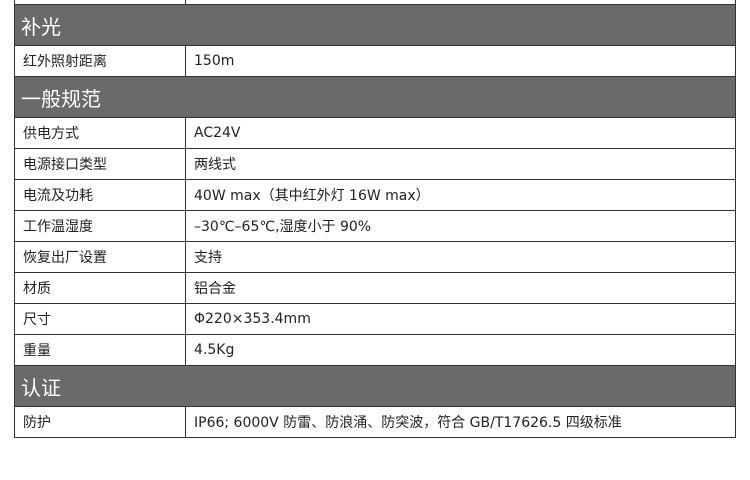  What do you see at coordinates (100, 164) in the screenshot?
I see `spec-label: 电源接口类型` at bounding box center [100, 164].